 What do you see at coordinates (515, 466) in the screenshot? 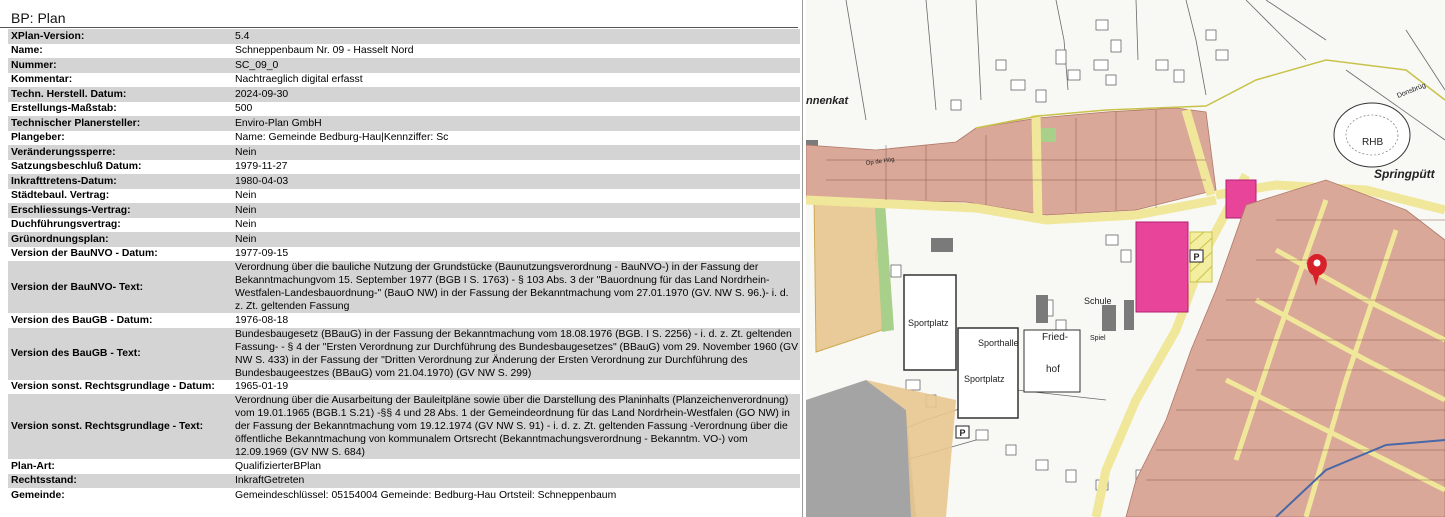
I see `attribute-value: QualifizierterBPlan` at bounding box center [515, 466].